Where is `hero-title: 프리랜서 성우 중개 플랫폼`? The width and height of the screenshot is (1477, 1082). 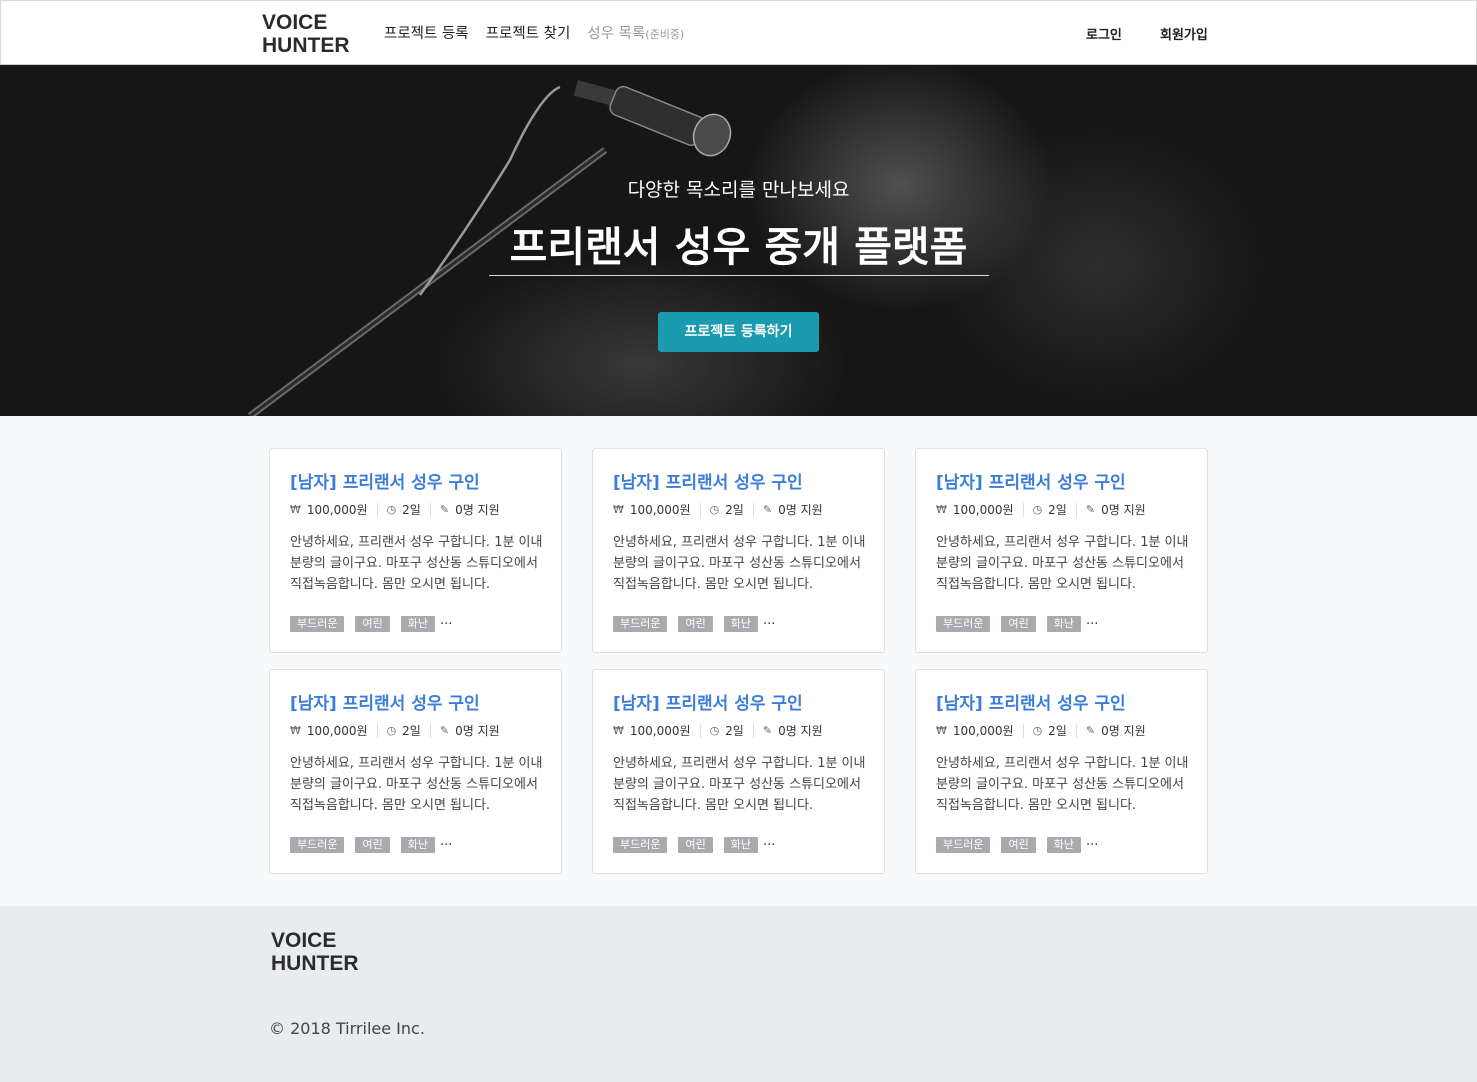
hero-title: 프리랜서 성우 중개 플랫폼 is located at coordinates (738, 247).